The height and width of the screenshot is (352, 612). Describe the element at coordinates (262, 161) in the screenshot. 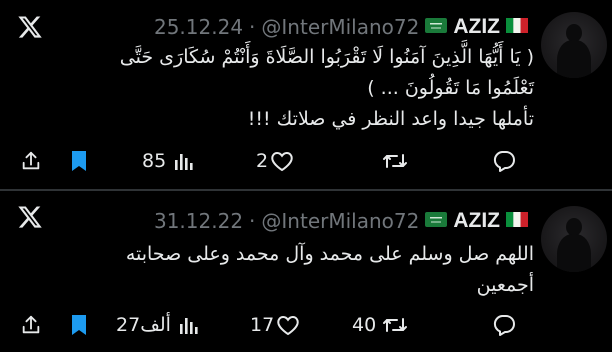

I see `likes-count: 2` at that location.